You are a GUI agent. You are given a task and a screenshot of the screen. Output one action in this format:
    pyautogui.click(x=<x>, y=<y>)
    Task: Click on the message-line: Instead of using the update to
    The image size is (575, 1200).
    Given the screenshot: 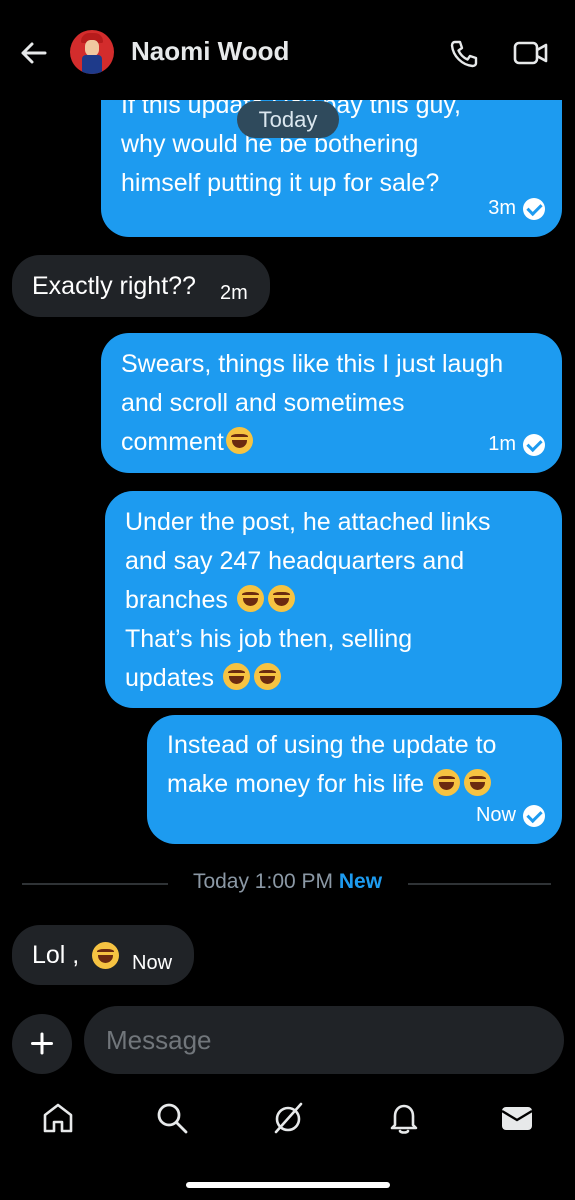 What is the action you would take?
    pyautogui.click(x=332, y=745)
    